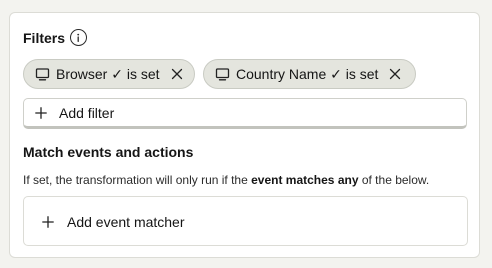 The height and width of the screenshot is (268, 492). Describe the element at coordinates (245, 113) in the screenshot. I see `add-filter-button: Add filter` at that location.